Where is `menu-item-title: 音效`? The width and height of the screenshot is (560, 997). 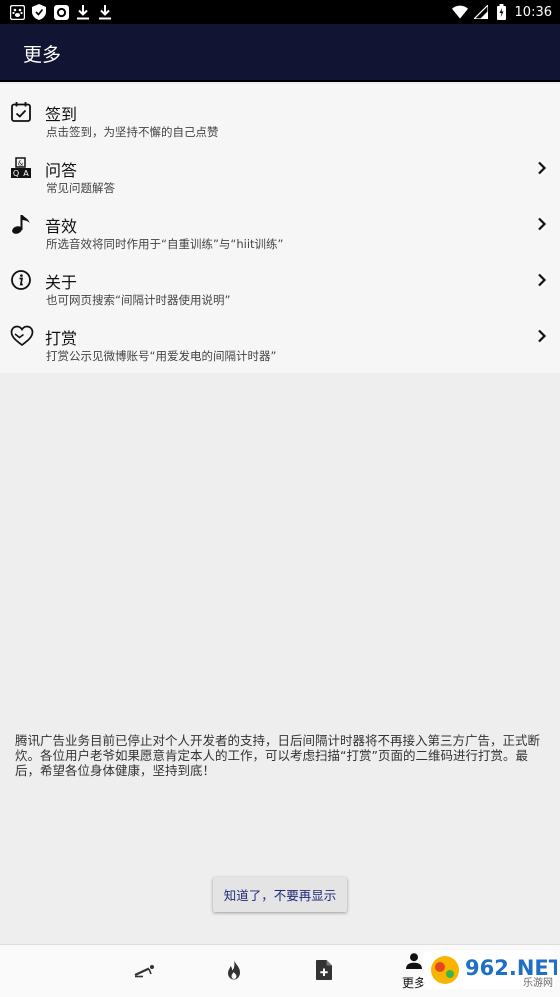
menu-item-title: 音效 is located at coordinates (61, 226).